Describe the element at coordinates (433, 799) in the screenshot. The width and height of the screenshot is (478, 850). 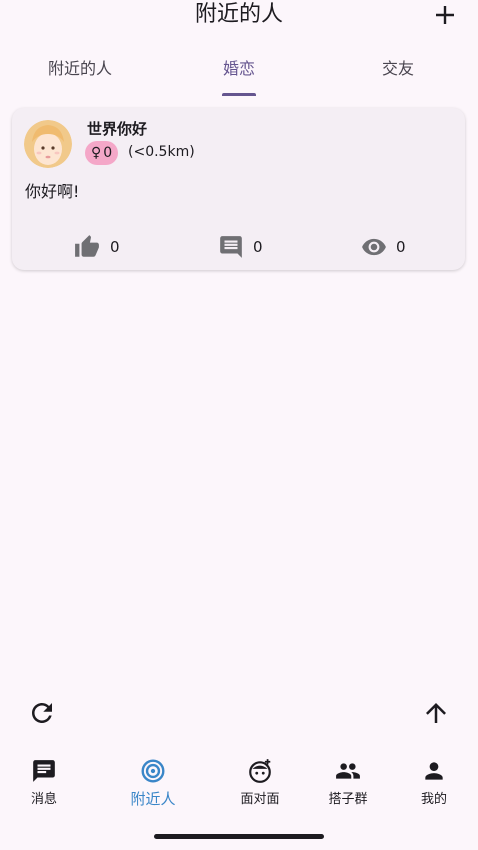
I see `nav-label: 我的` at that location.